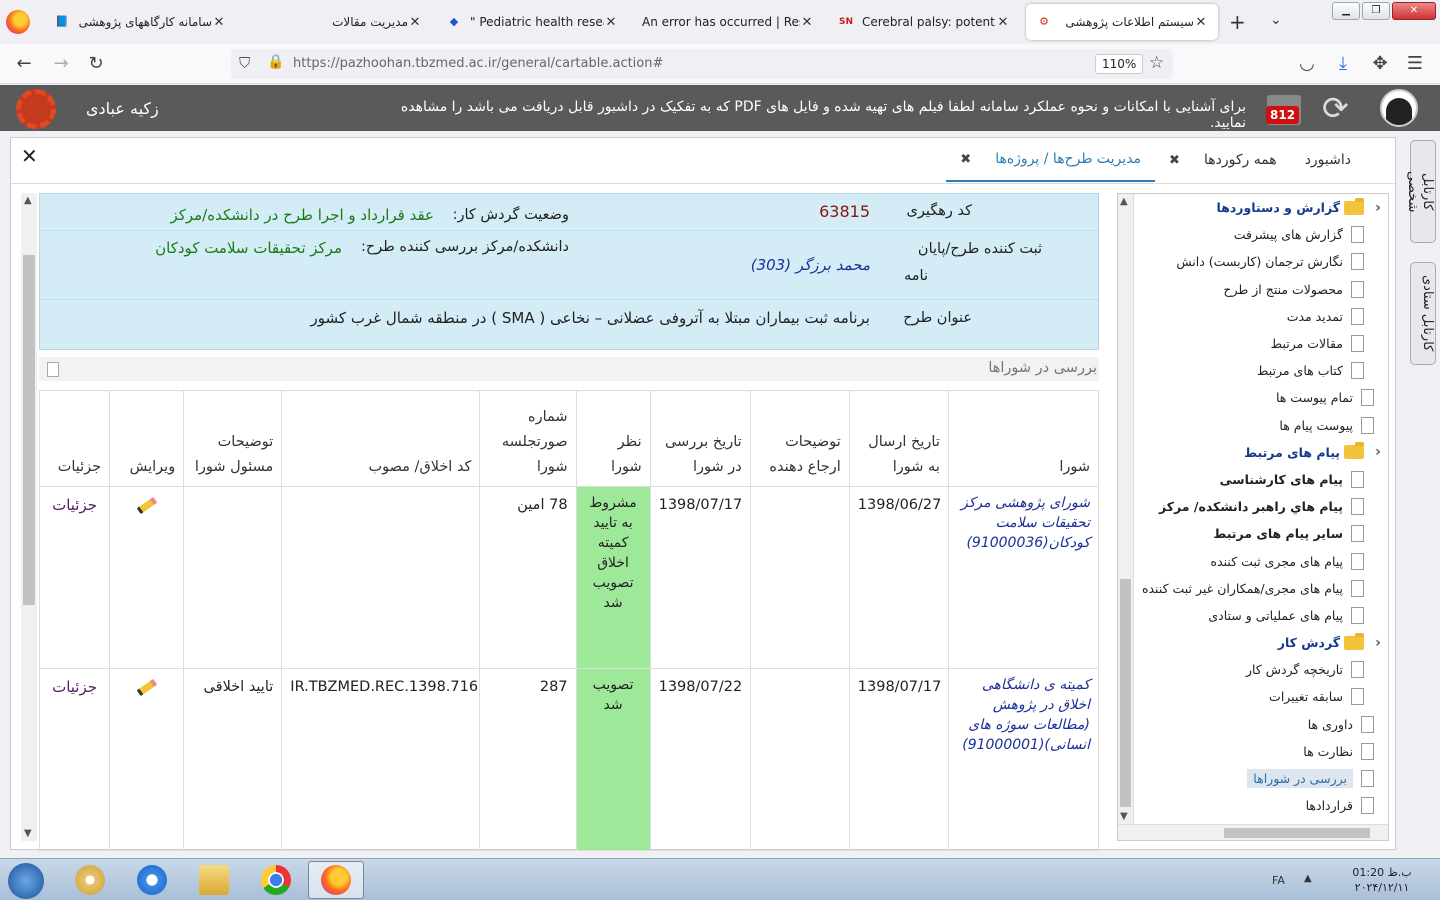  I want to click on extensions-icon: ✥, so click(1380, 63).